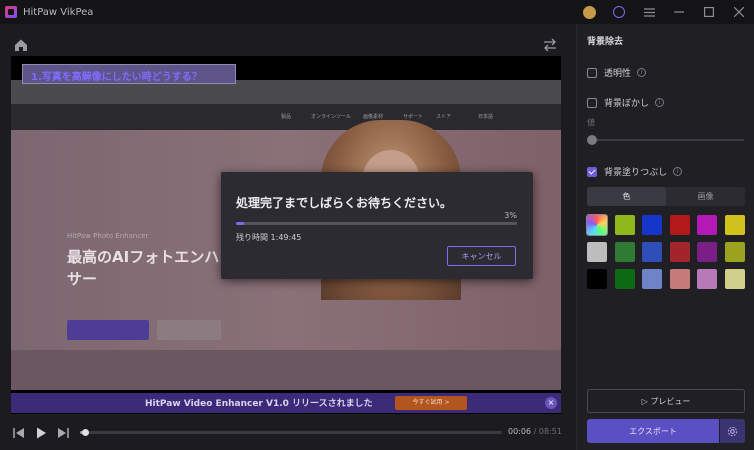  Describe the element at coordinates (41, 433) in the screenshot. I see `play-icon` at that location.